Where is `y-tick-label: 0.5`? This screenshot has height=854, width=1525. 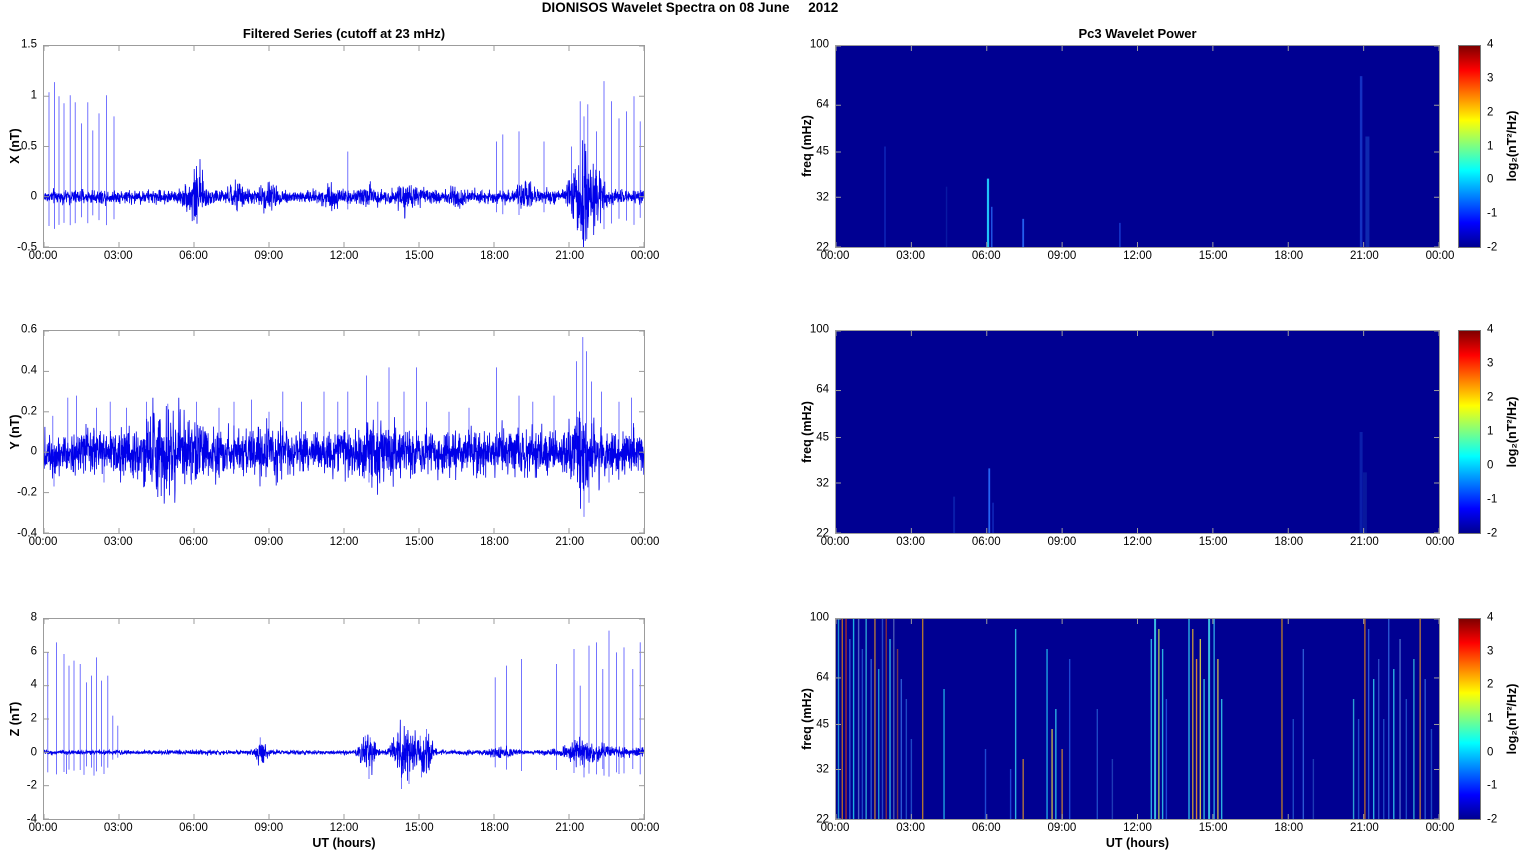 y-tick-label: 0.5 is located at coordinates (29, 145).